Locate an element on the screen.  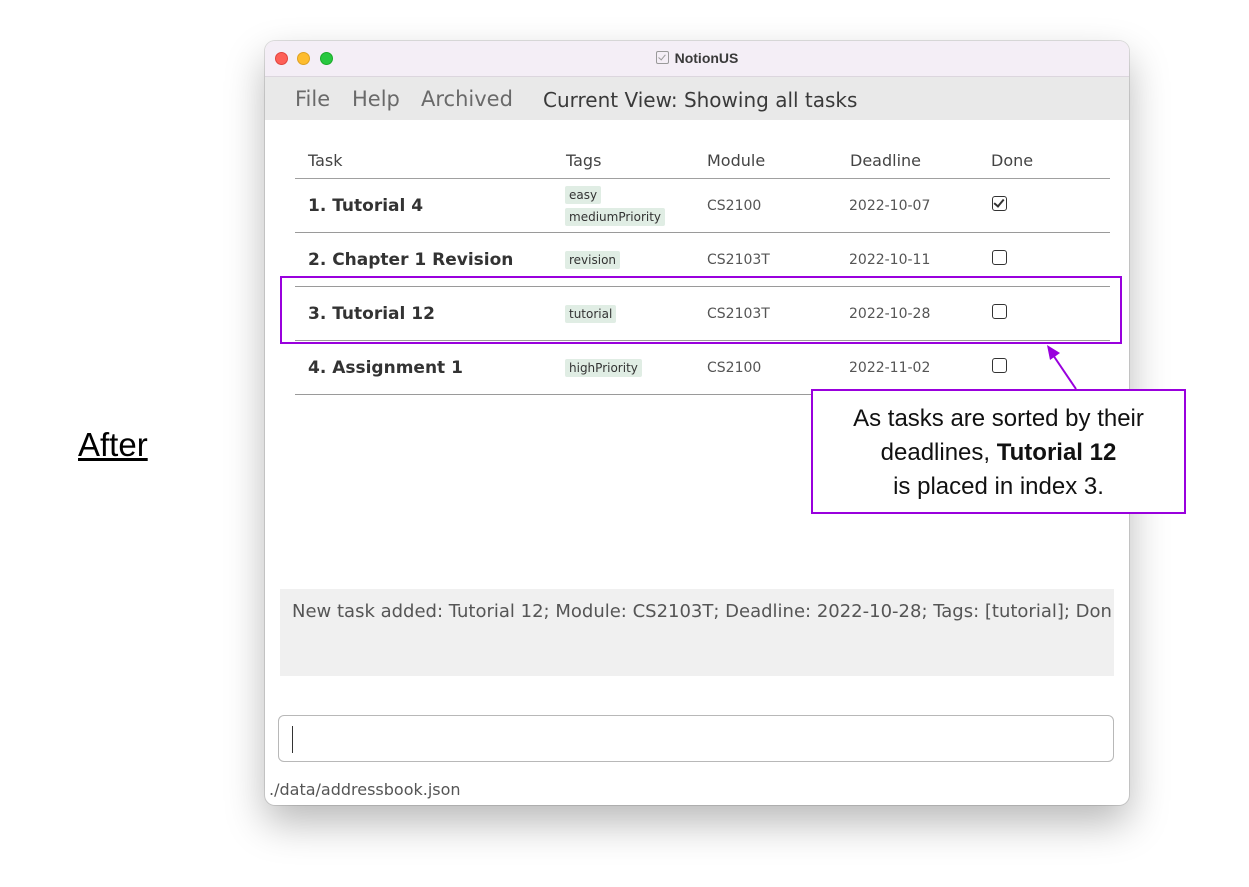
tag-badge: mediumPriority is located at coordinates (615, 216).